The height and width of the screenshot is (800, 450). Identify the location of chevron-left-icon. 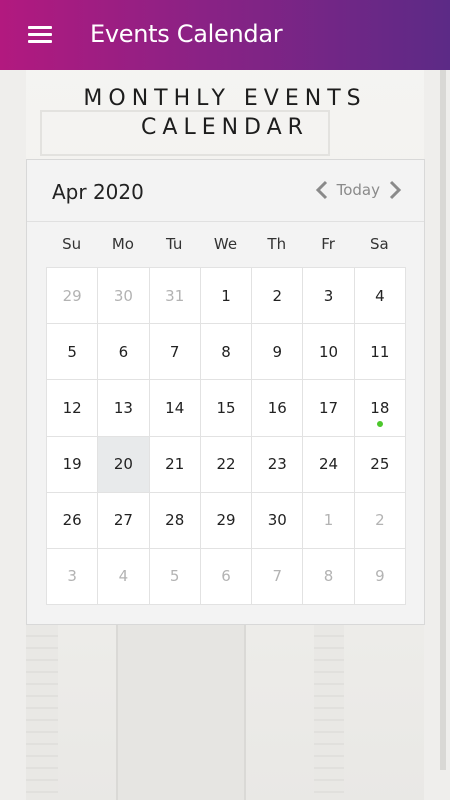
(322, 190).